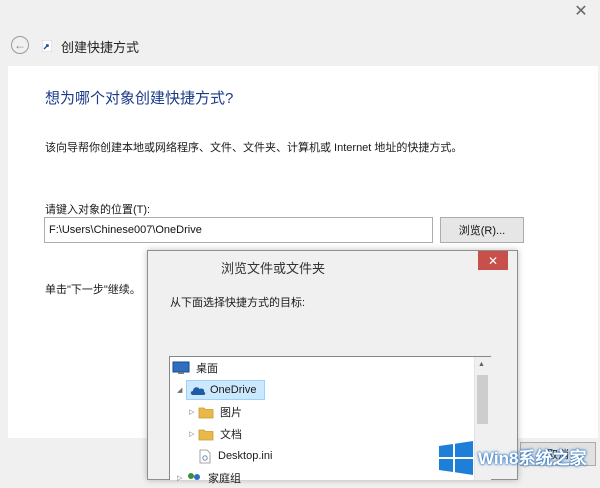 The image size is (600, 488). Describe the element at coordinates (245, 456) in the screenshot. I see `tree-item-label: Desktop.ini` at that location.